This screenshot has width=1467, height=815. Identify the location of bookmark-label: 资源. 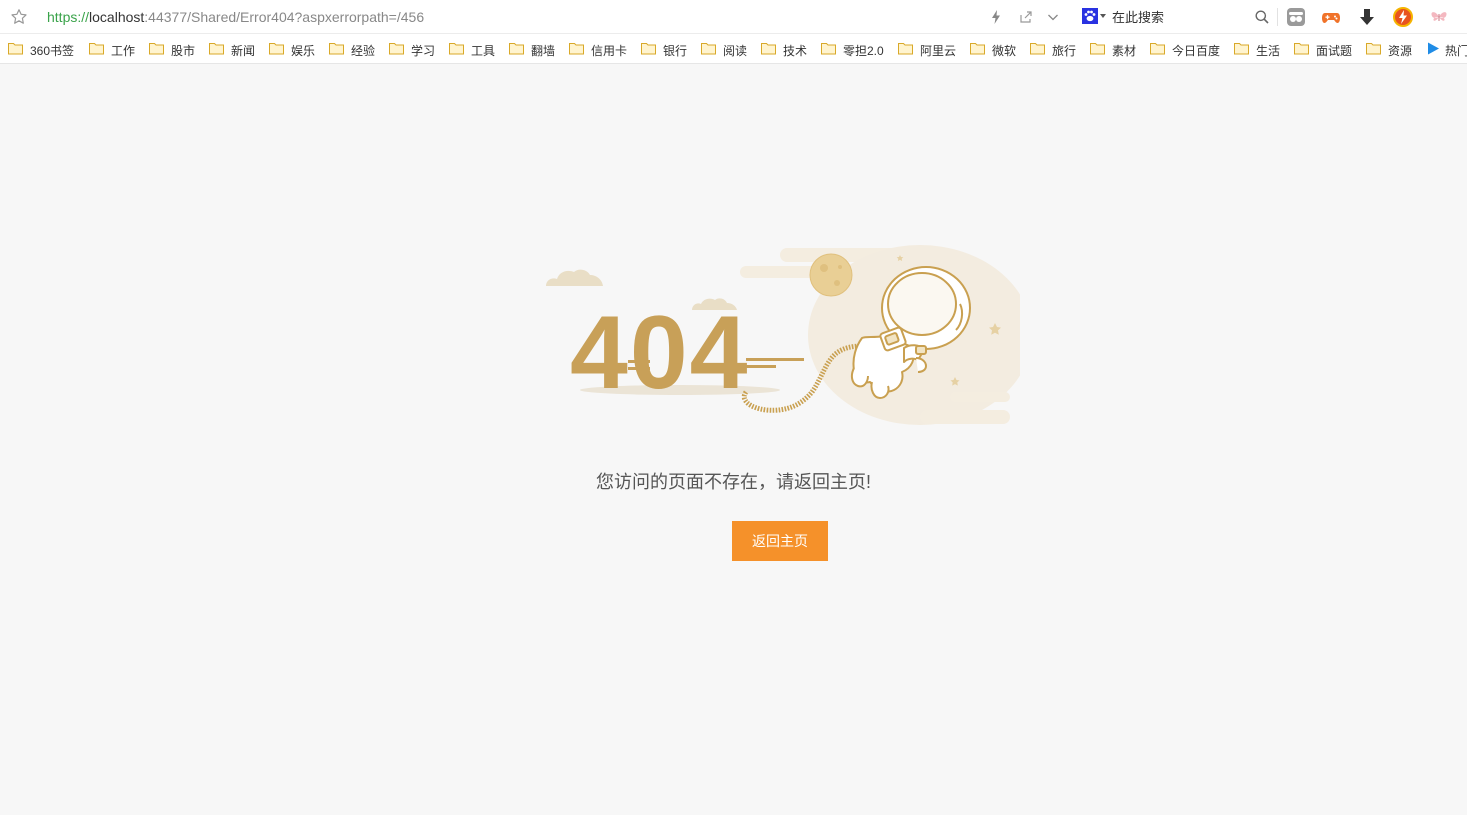
(1400, 51).